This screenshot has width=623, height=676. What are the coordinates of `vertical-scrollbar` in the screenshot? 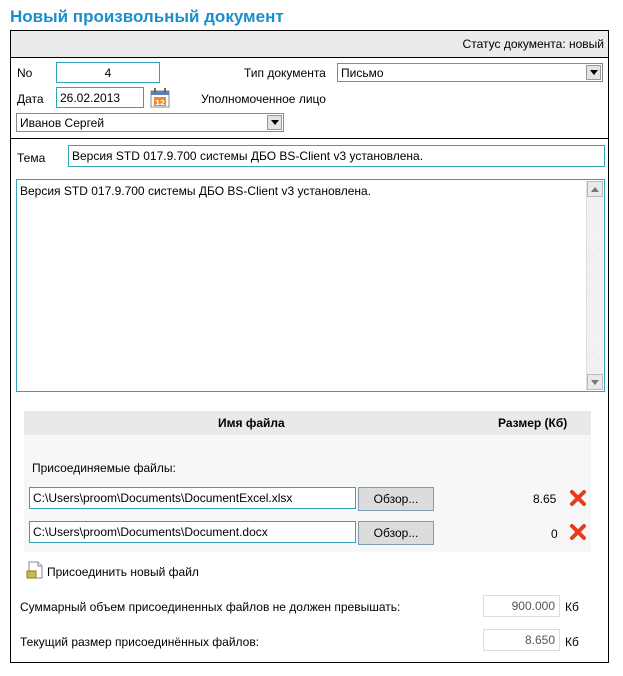 It's located at (594, 285).